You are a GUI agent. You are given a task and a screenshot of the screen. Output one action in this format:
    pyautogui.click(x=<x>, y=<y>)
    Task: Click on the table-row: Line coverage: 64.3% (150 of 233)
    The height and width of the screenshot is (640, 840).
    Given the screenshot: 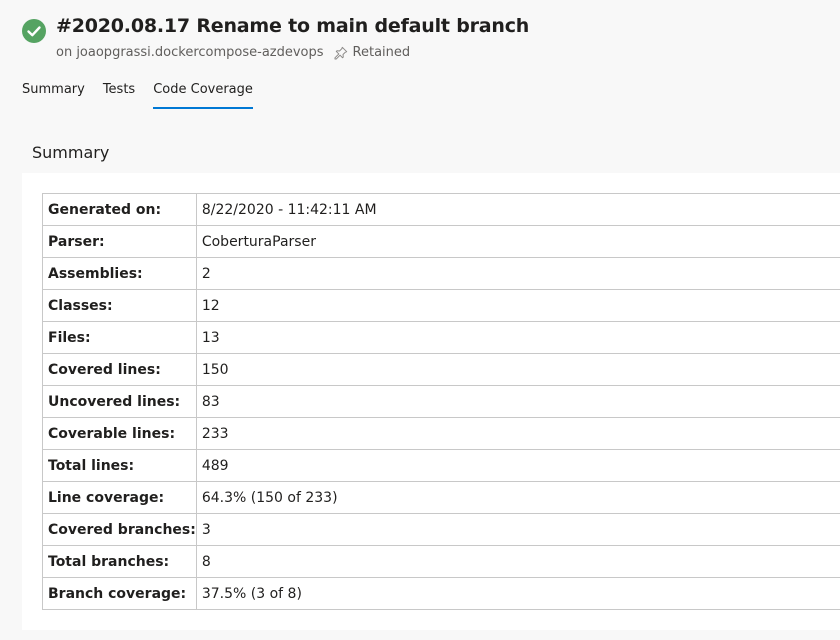 What is the action you would take?
    pyautogui.click(x=441, y=497)
    